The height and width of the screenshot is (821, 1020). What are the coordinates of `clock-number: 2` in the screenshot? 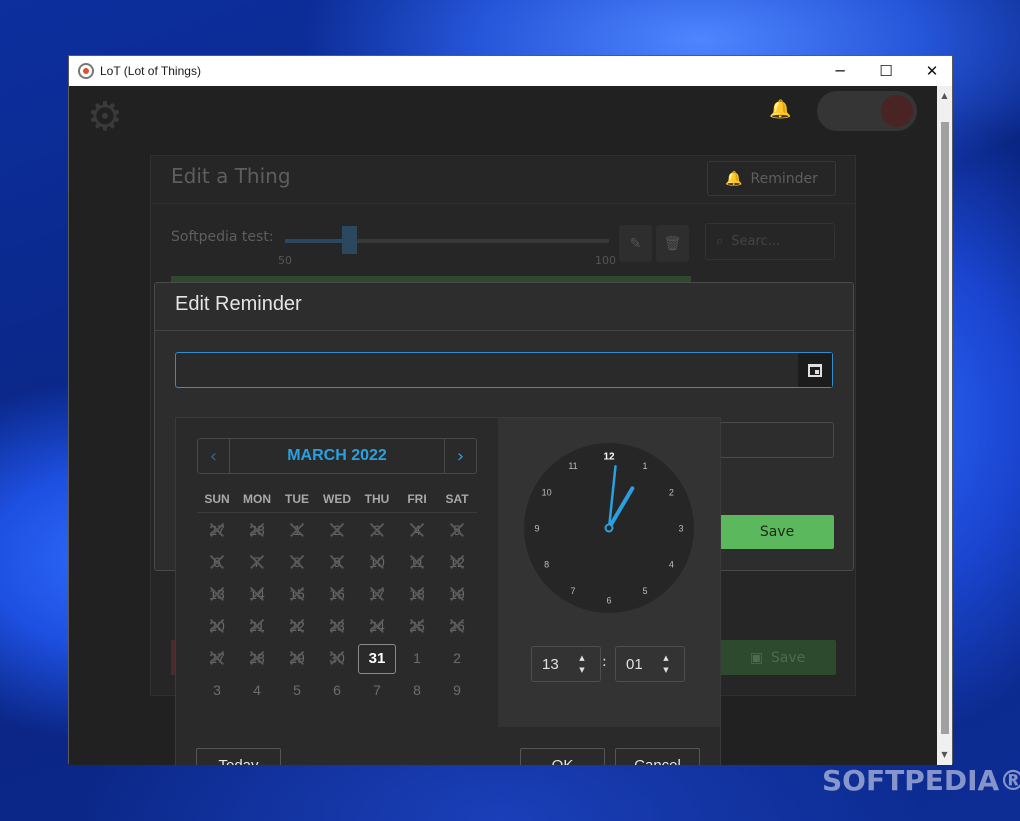 It's located at (671, 493).